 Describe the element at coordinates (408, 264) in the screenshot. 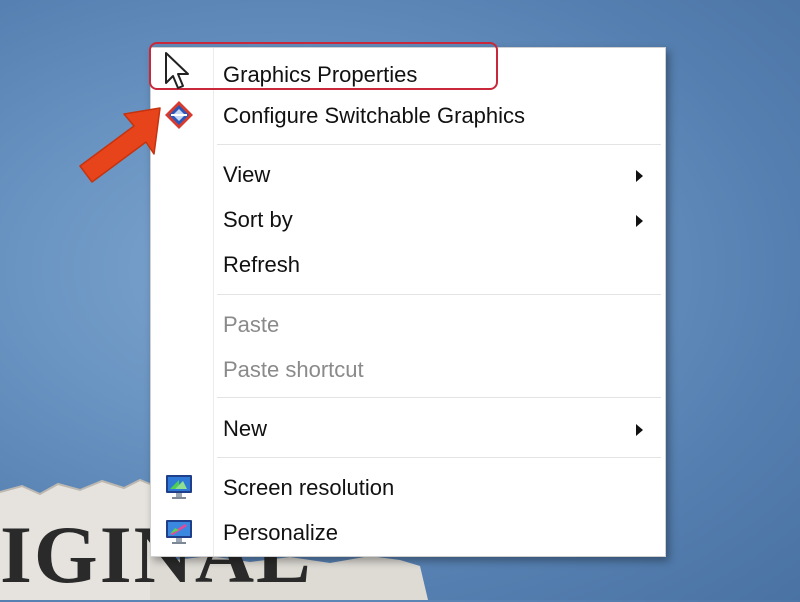

I see `menu-item-refresh: Refresh` at that location.